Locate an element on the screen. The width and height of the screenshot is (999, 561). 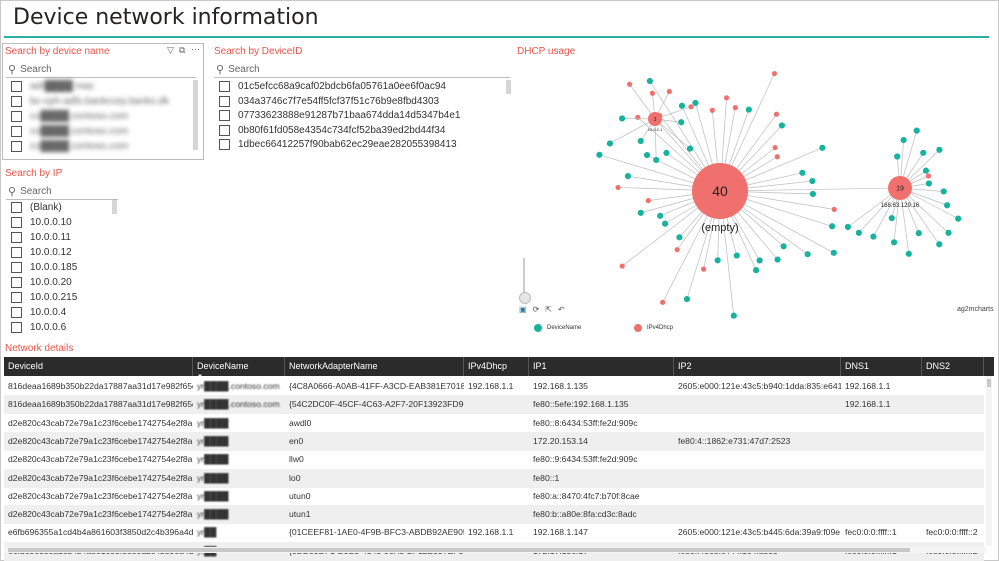
undo-icon: ↶ is located at coordinates (561, 309).